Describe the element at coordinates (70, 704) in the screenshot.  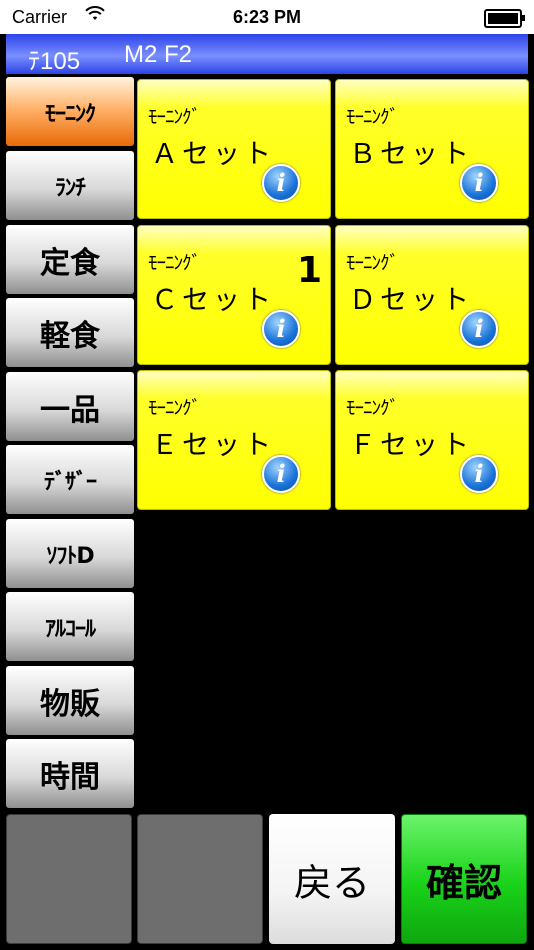
I see `category-label: 物販` at that location.